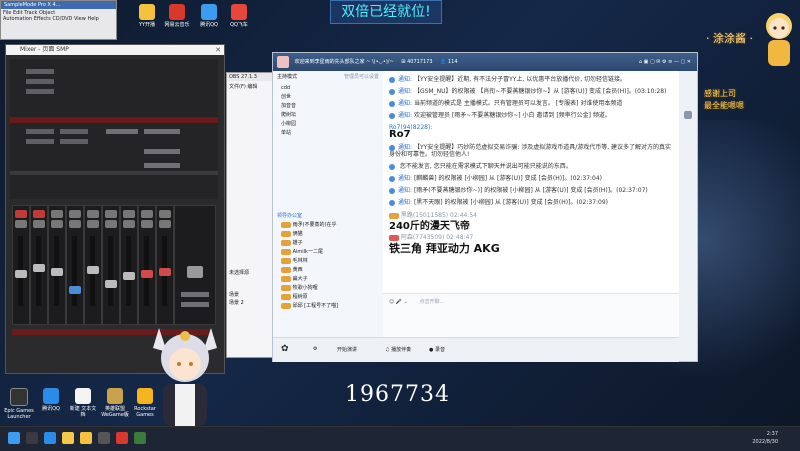  Describe the element at coordinates (328, 252) in the screenshot. I see `user-item: Aimilk一二尾` at that location.